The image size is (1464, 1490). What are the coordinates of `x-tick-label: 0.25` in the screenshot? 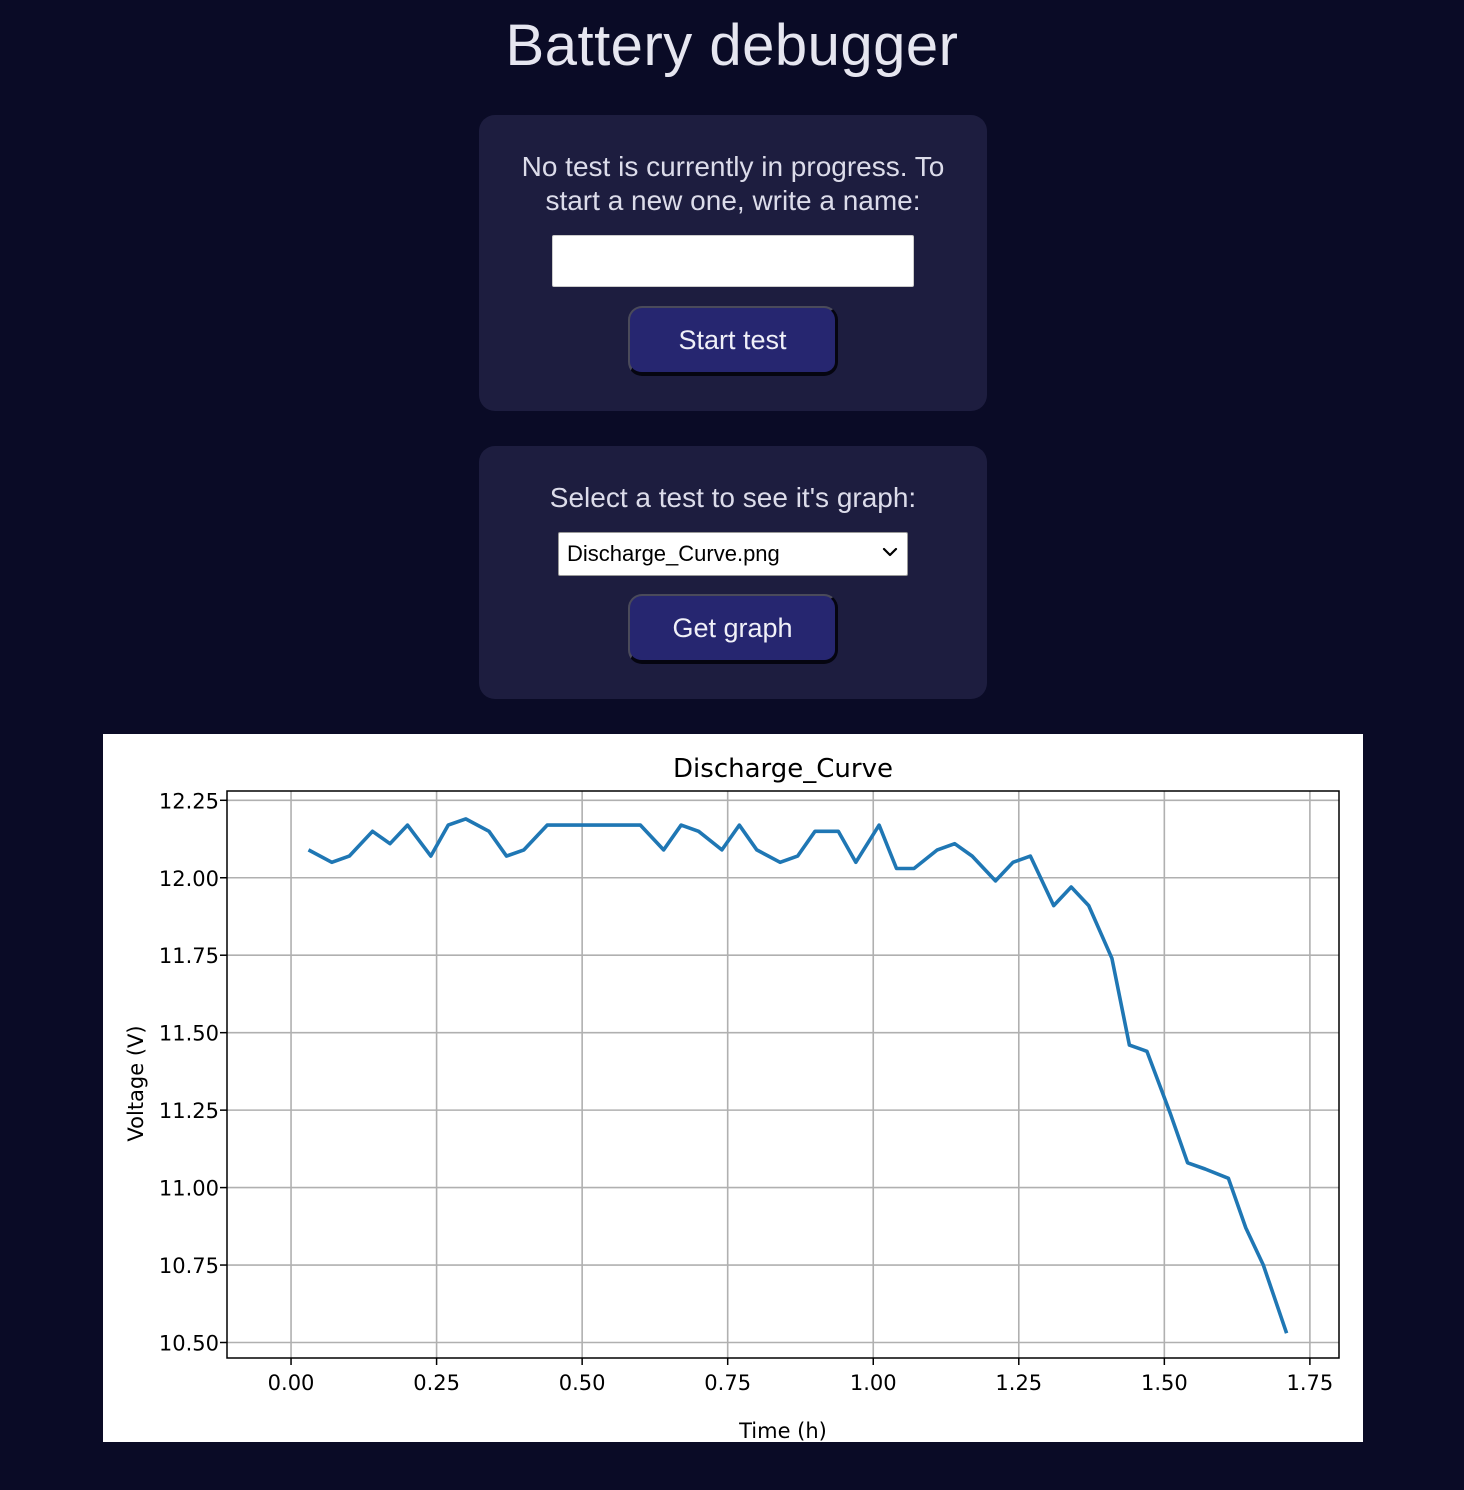 It's located at (436, 1383).